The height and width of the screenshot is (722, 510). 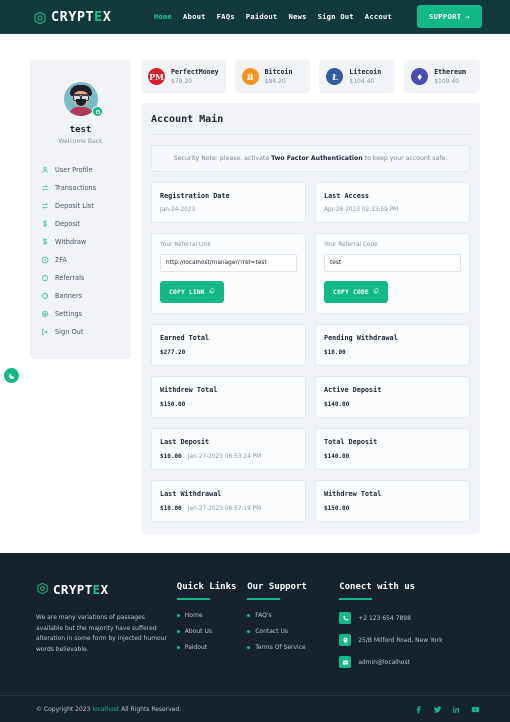 What do you see at coordinates (74, 206) in the screenshot?
I see `sidebar-item-label: Deposit List` at bounding box center [74, 206].